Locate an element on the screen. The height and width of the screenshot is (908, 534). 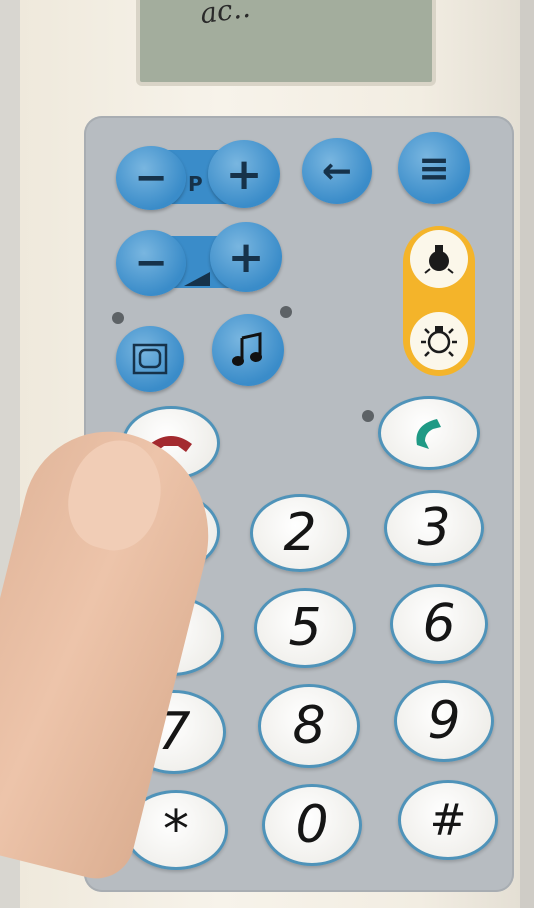
back-arrow-icon: ← is located at coordinates (337, 171).